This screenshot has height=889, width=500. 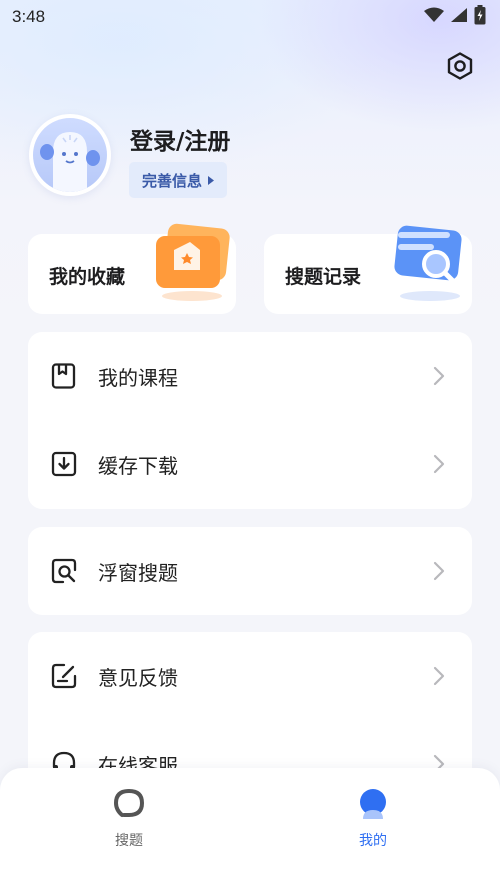 What do you see at coordinates (459, 17) in the screenshot?
I see `cell-signal-icon` at bounding box center [459, 17].